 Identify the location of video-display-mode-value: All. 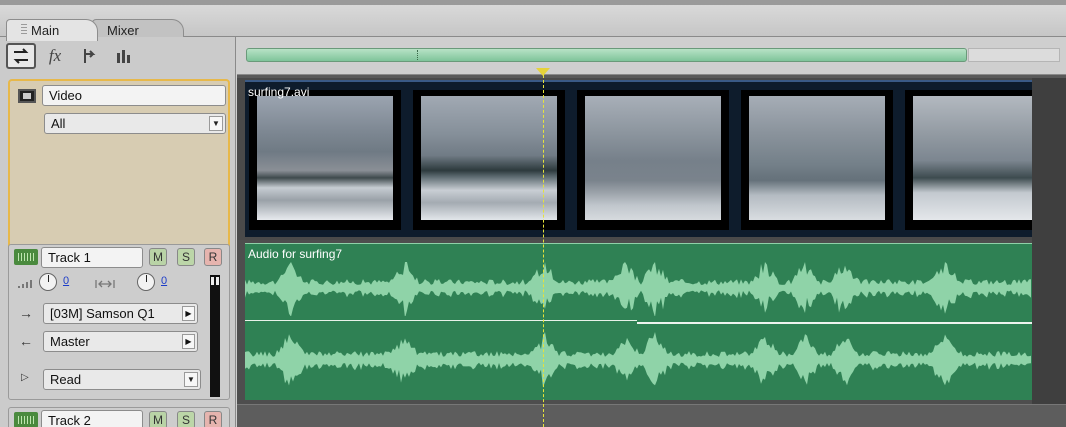
(58, 123).